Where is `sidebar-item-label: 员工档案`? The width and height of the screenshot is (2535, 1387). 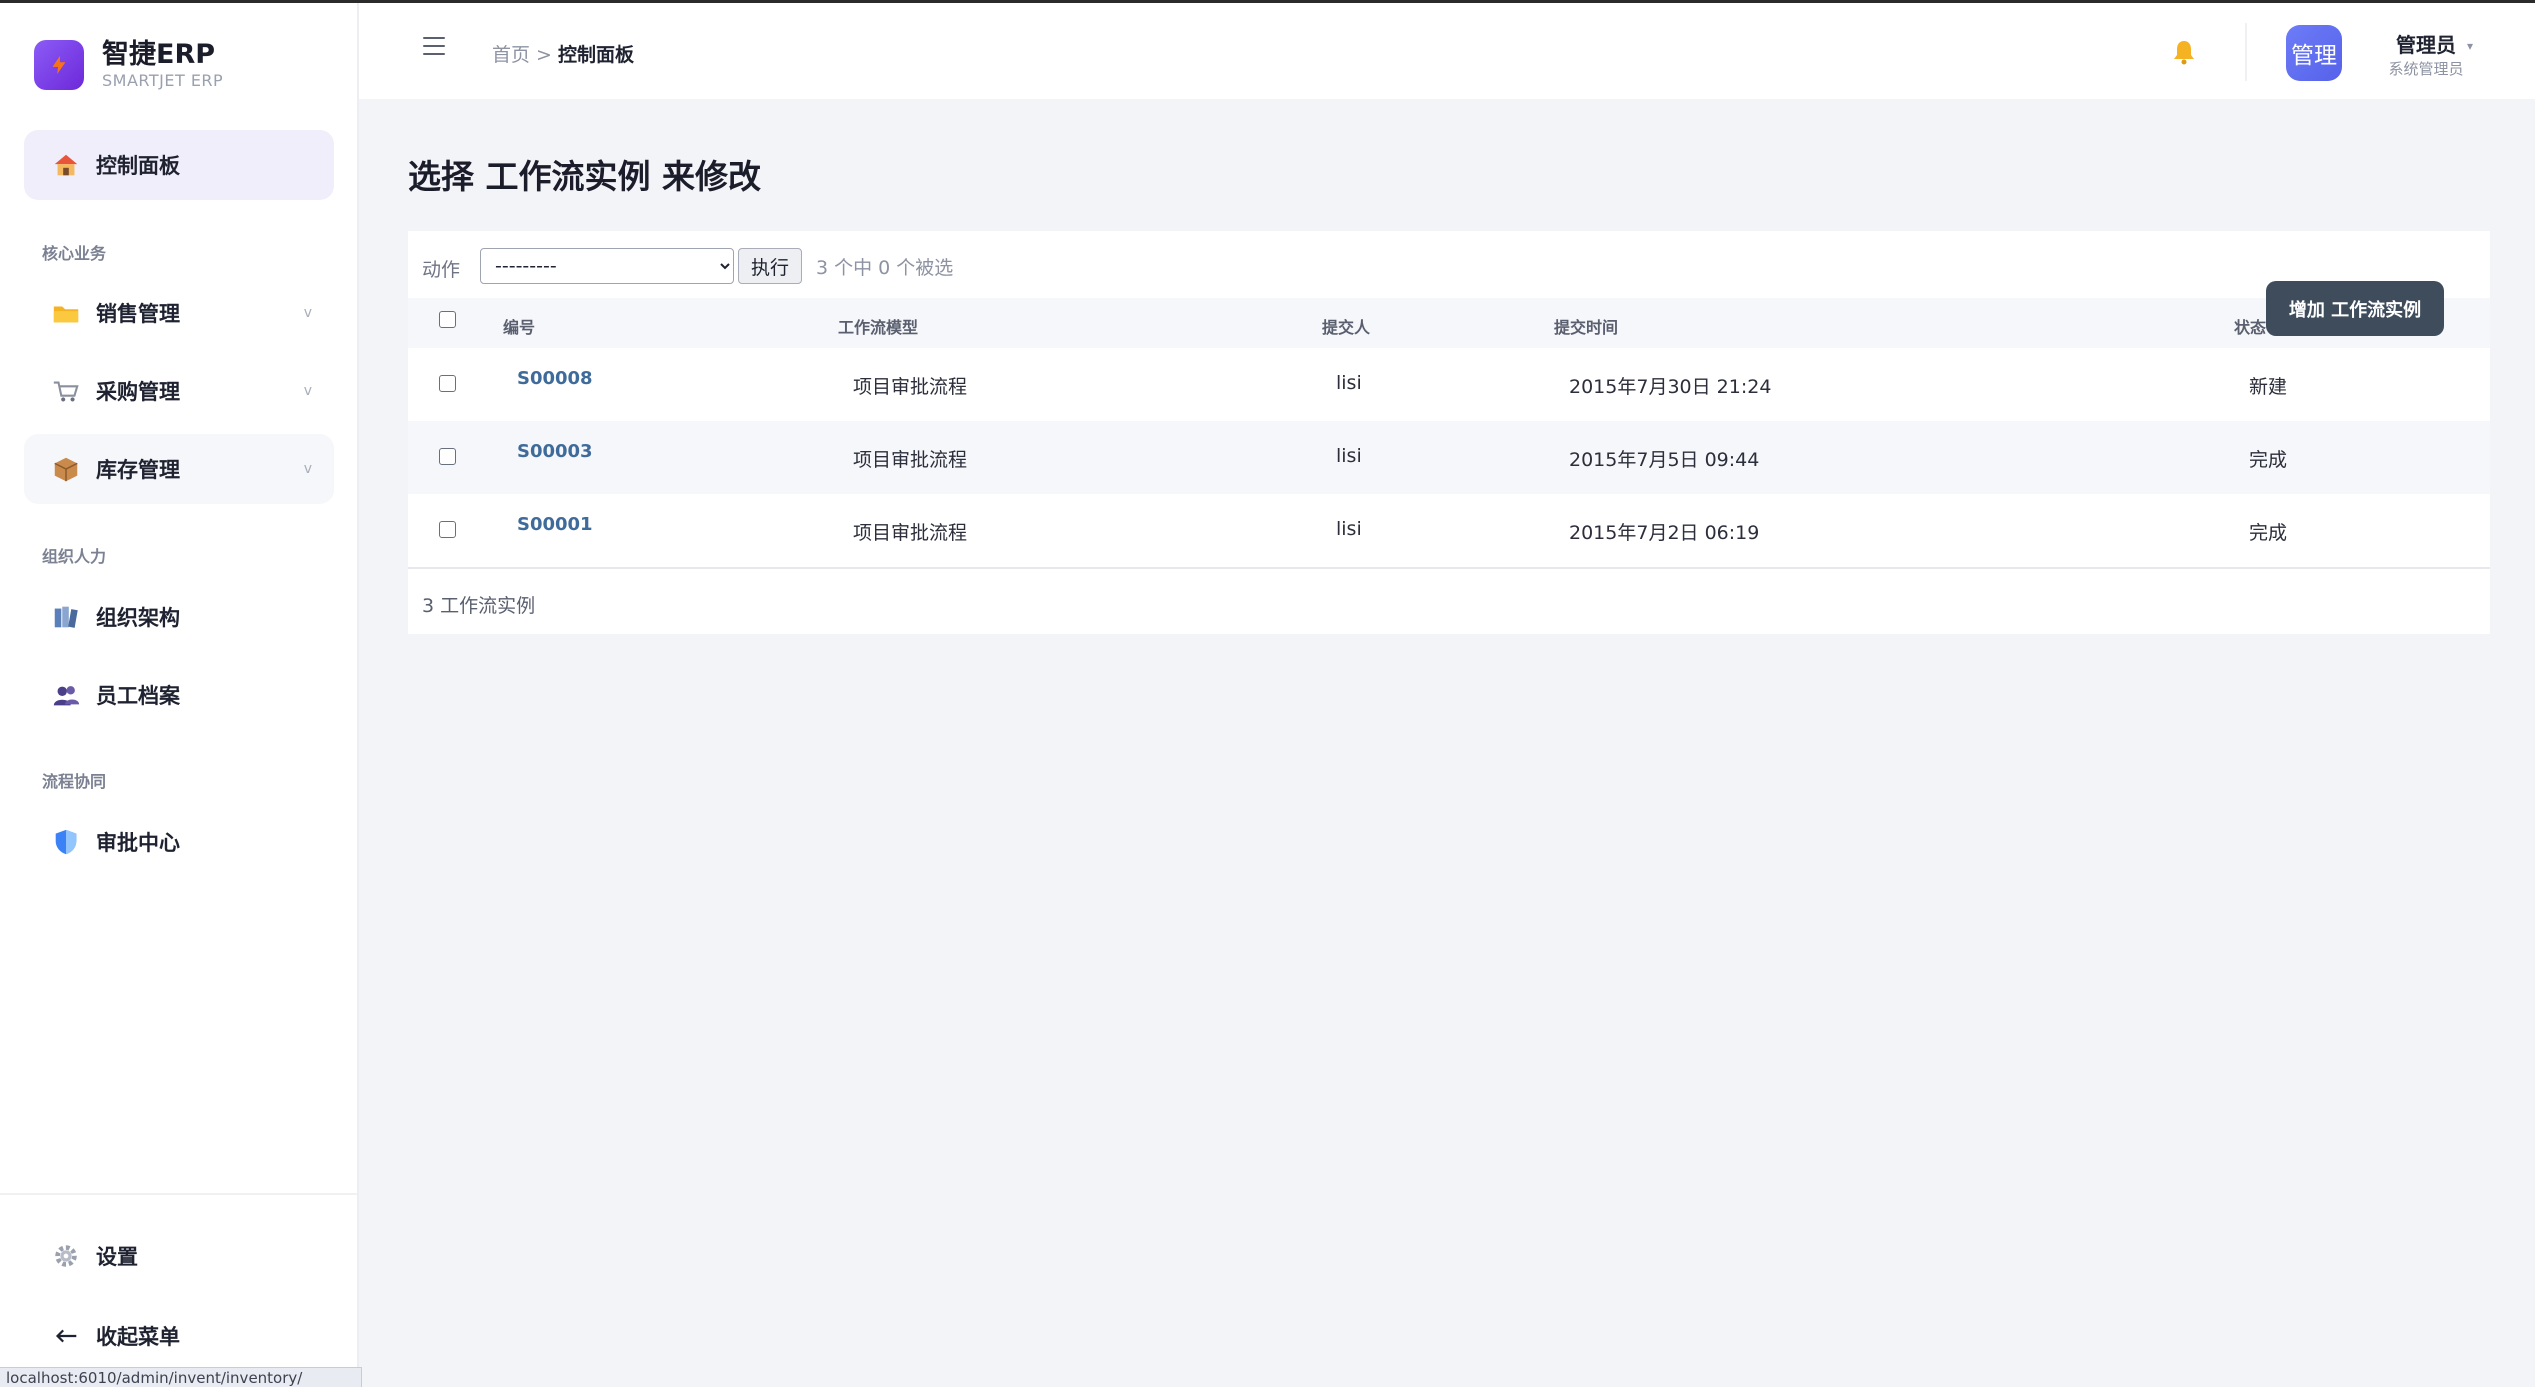 sidebar-item-label: 员工档案 is located at coordinates (138, 696).